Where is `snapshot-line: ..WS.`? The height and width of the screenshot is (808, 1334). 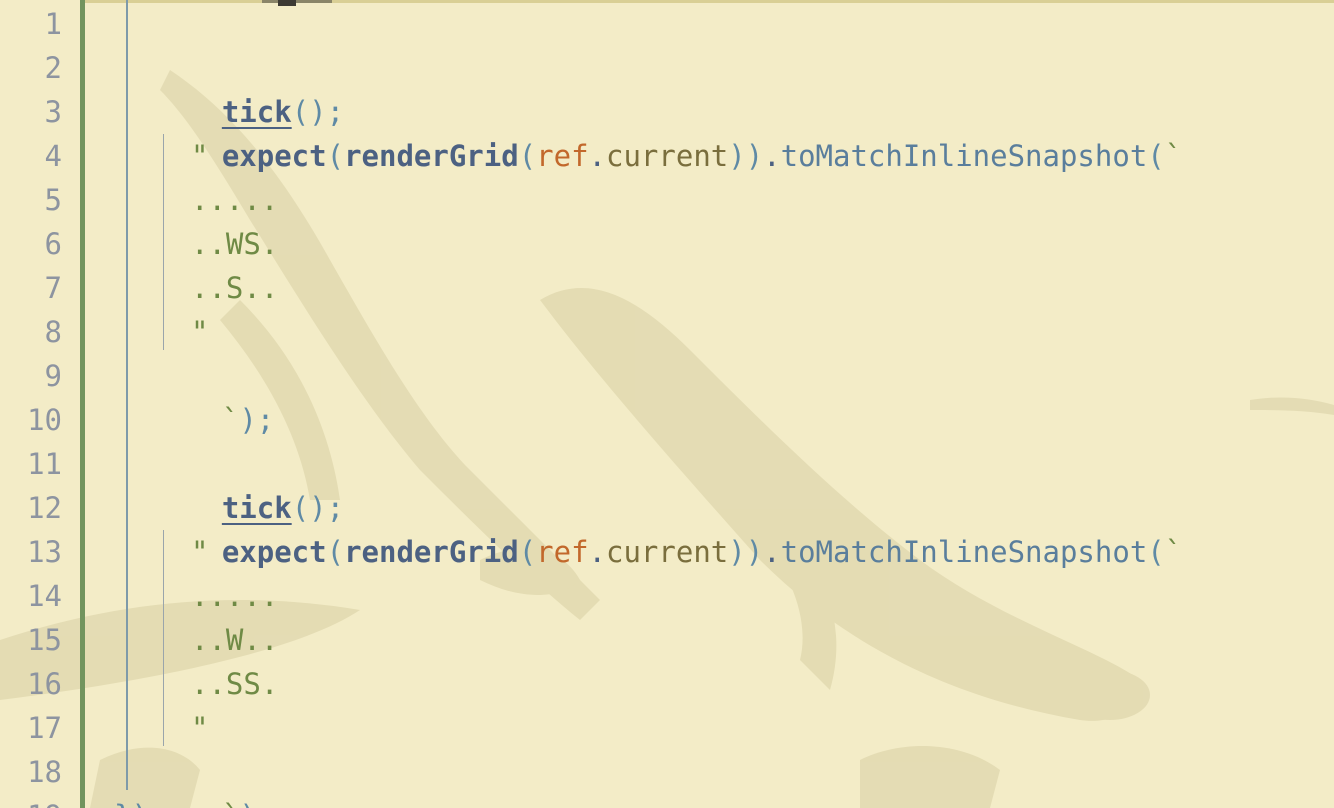
snapshot-line: ..WS. is located at coordinates (235, 244).